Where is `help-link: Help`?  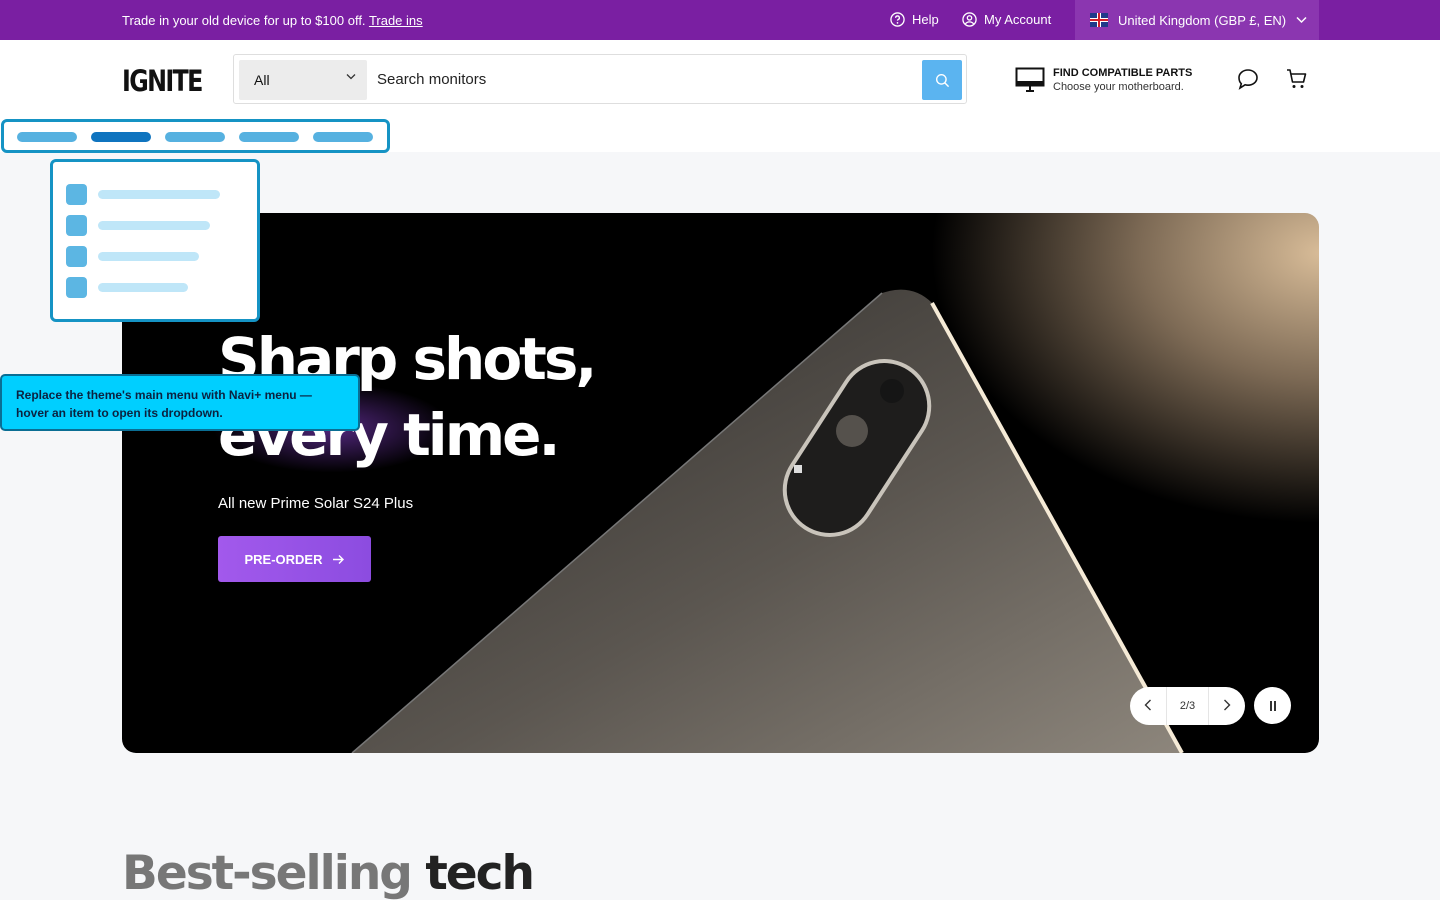 help-link: Help is located at coordinates (914, 19).